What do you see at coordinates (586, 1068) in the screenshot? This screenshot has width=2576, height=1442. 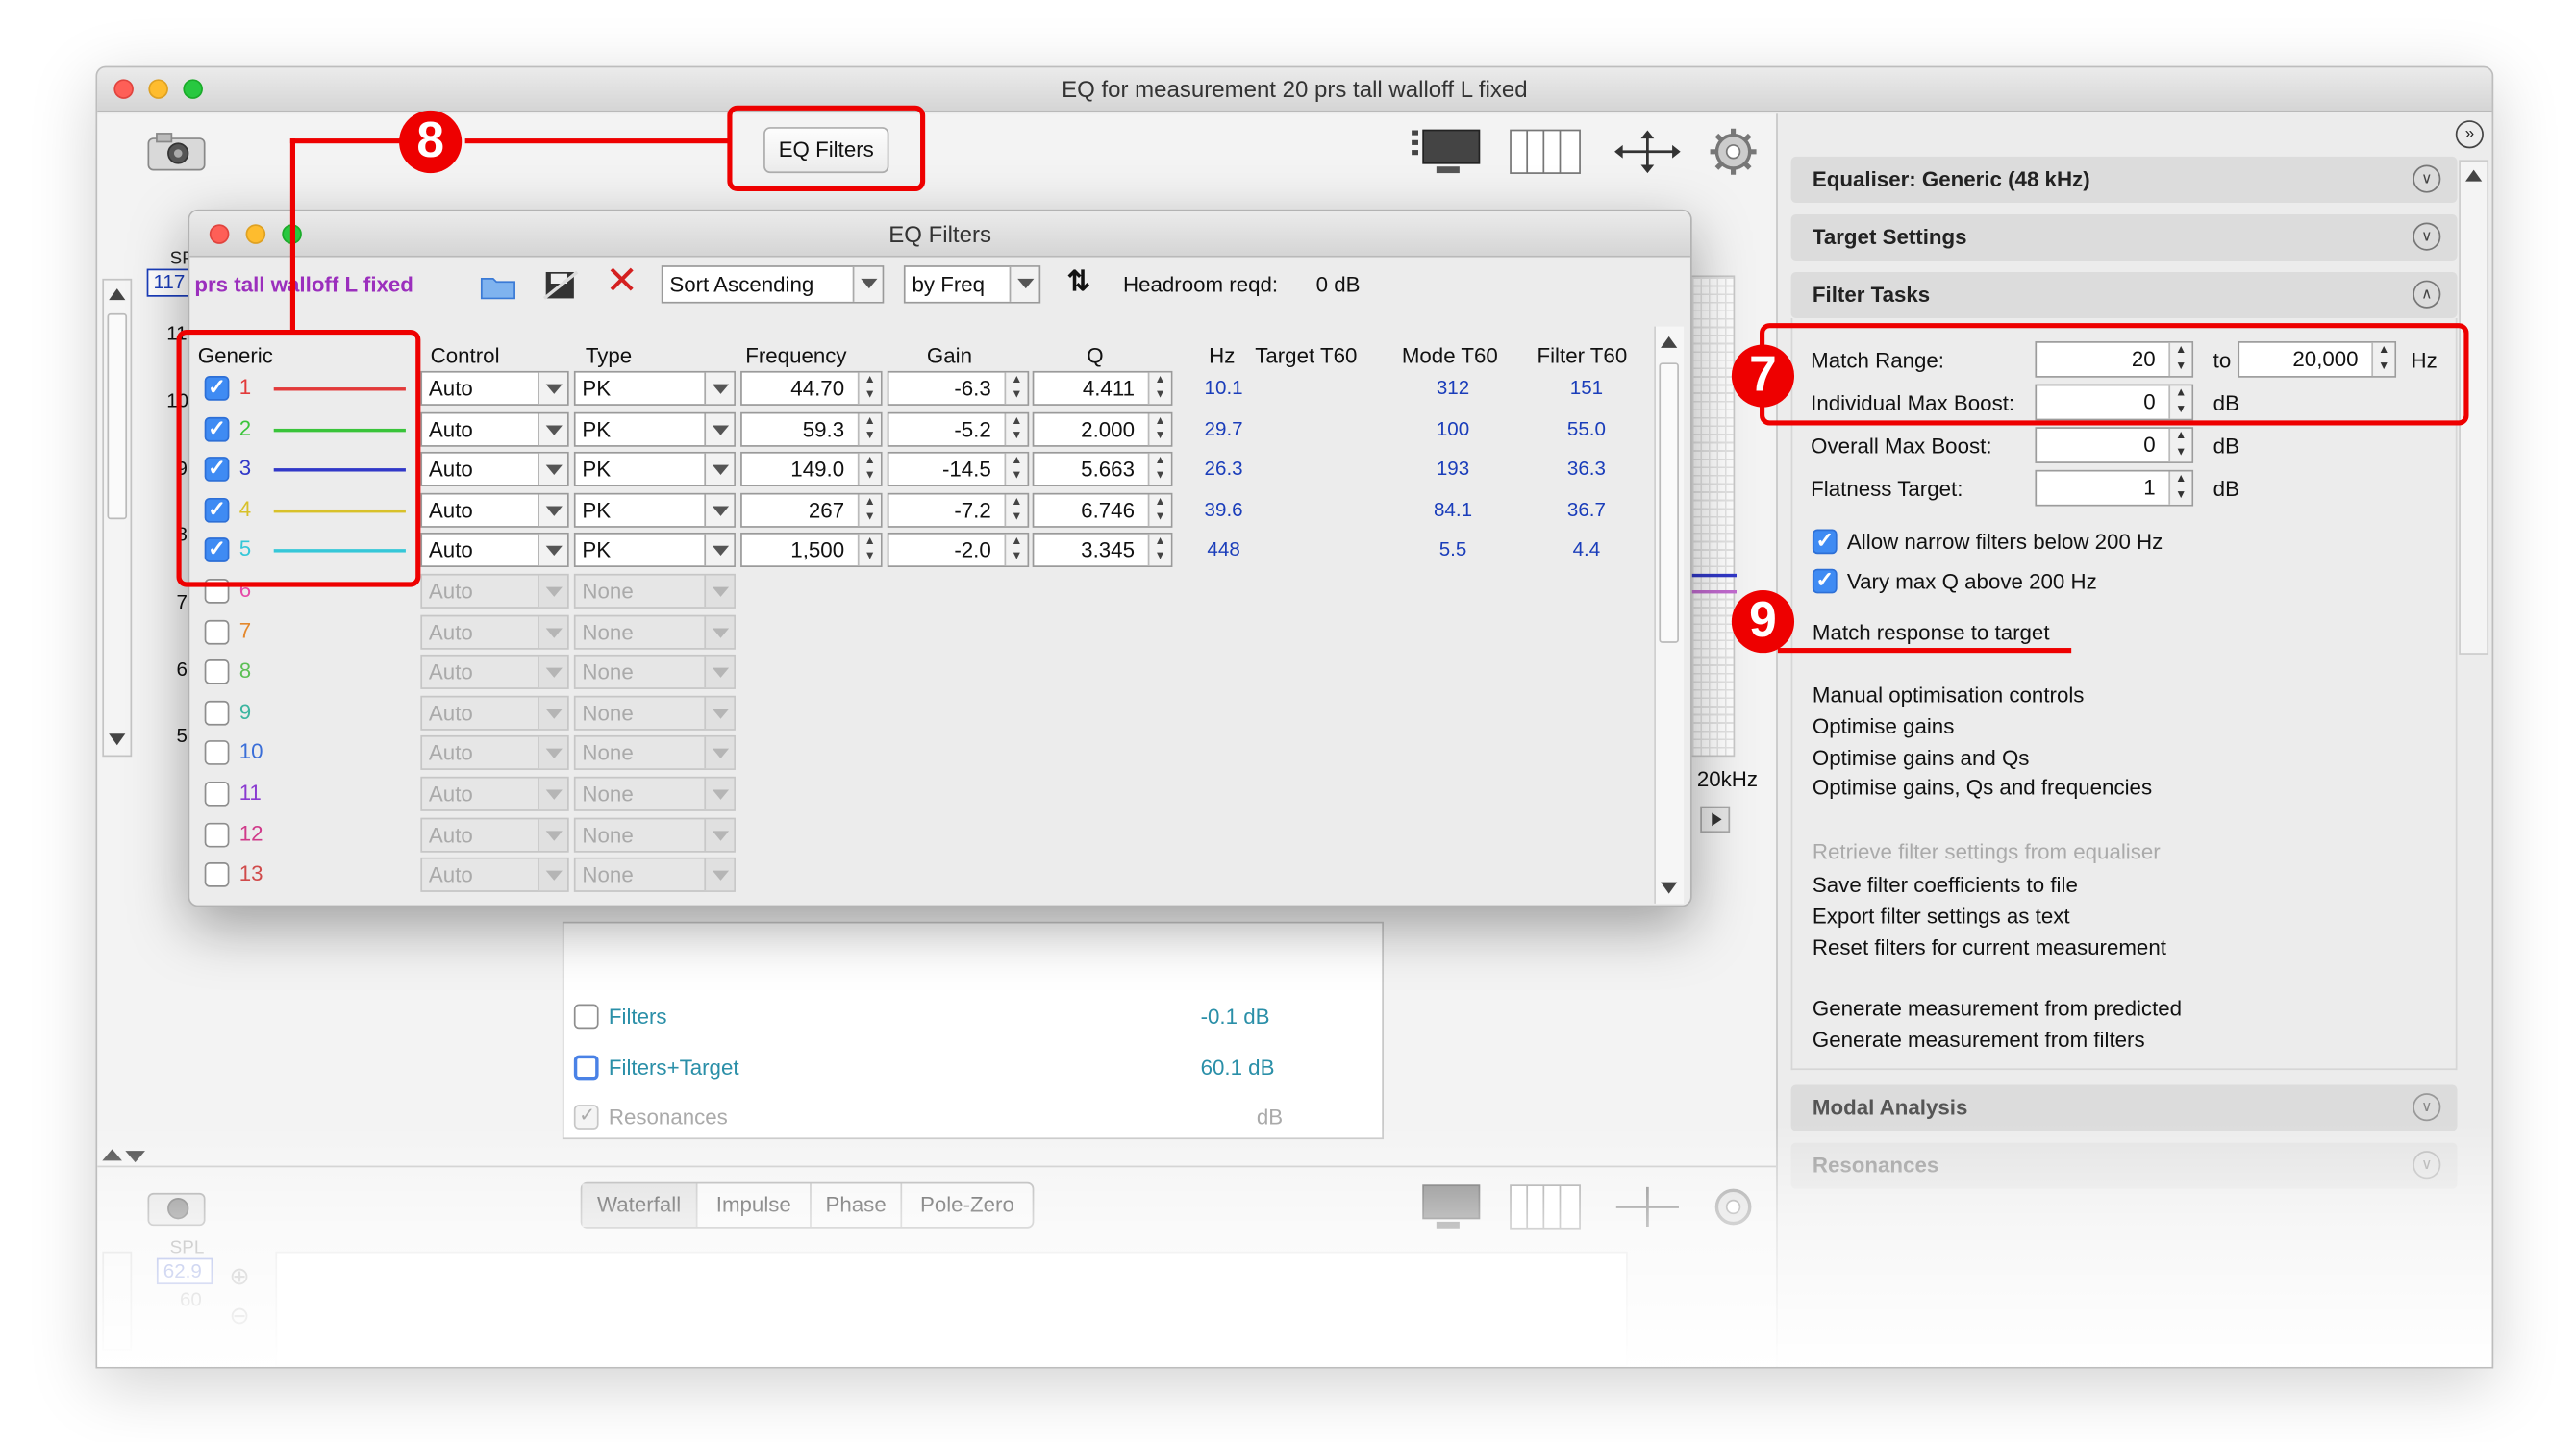 I see `filters-target-checkbox` at bounding box center [586, 1068].